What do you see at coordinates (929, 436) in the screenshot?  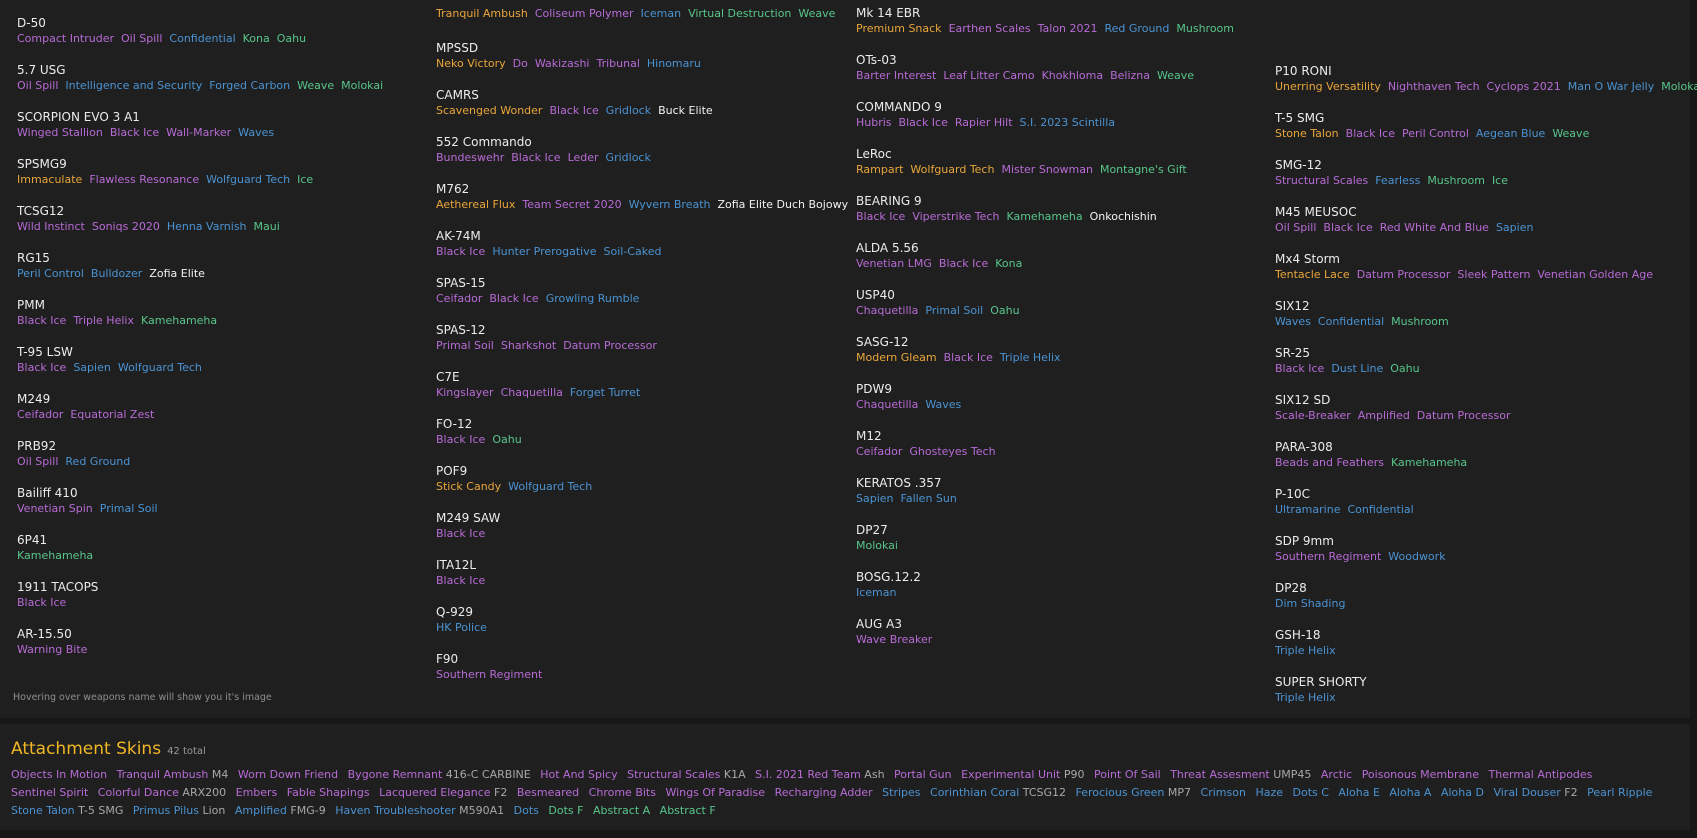 I see `weapon-name: M12` at bounding box center [929, 436].